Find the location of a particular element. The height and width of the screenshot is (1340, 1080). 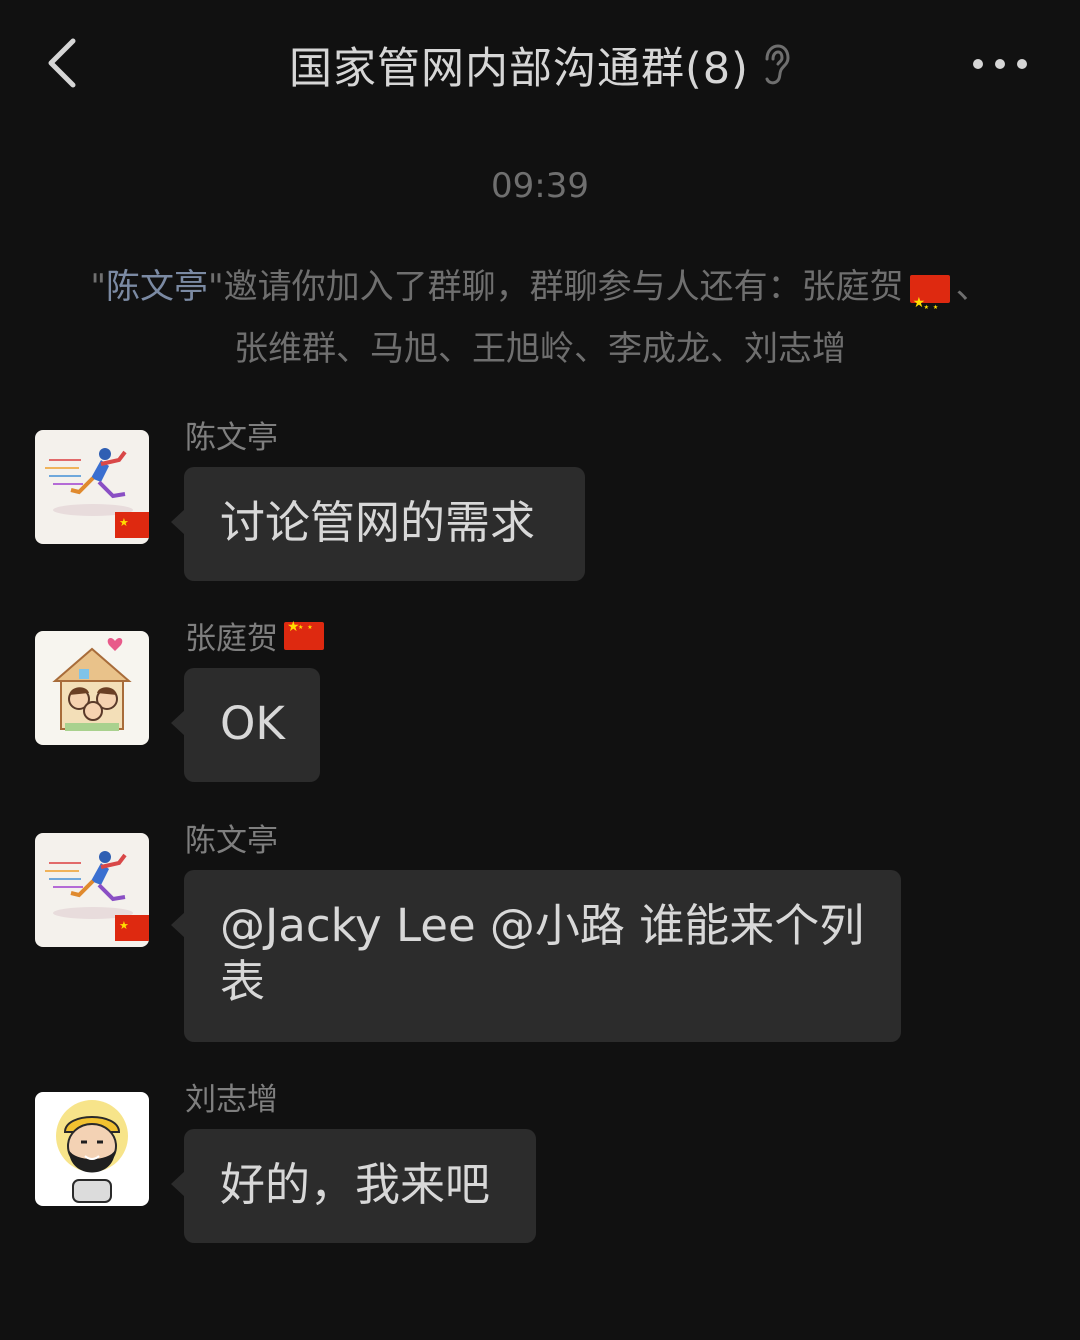

avatar-monk-cartoon is located at coordinates (92, 1149).